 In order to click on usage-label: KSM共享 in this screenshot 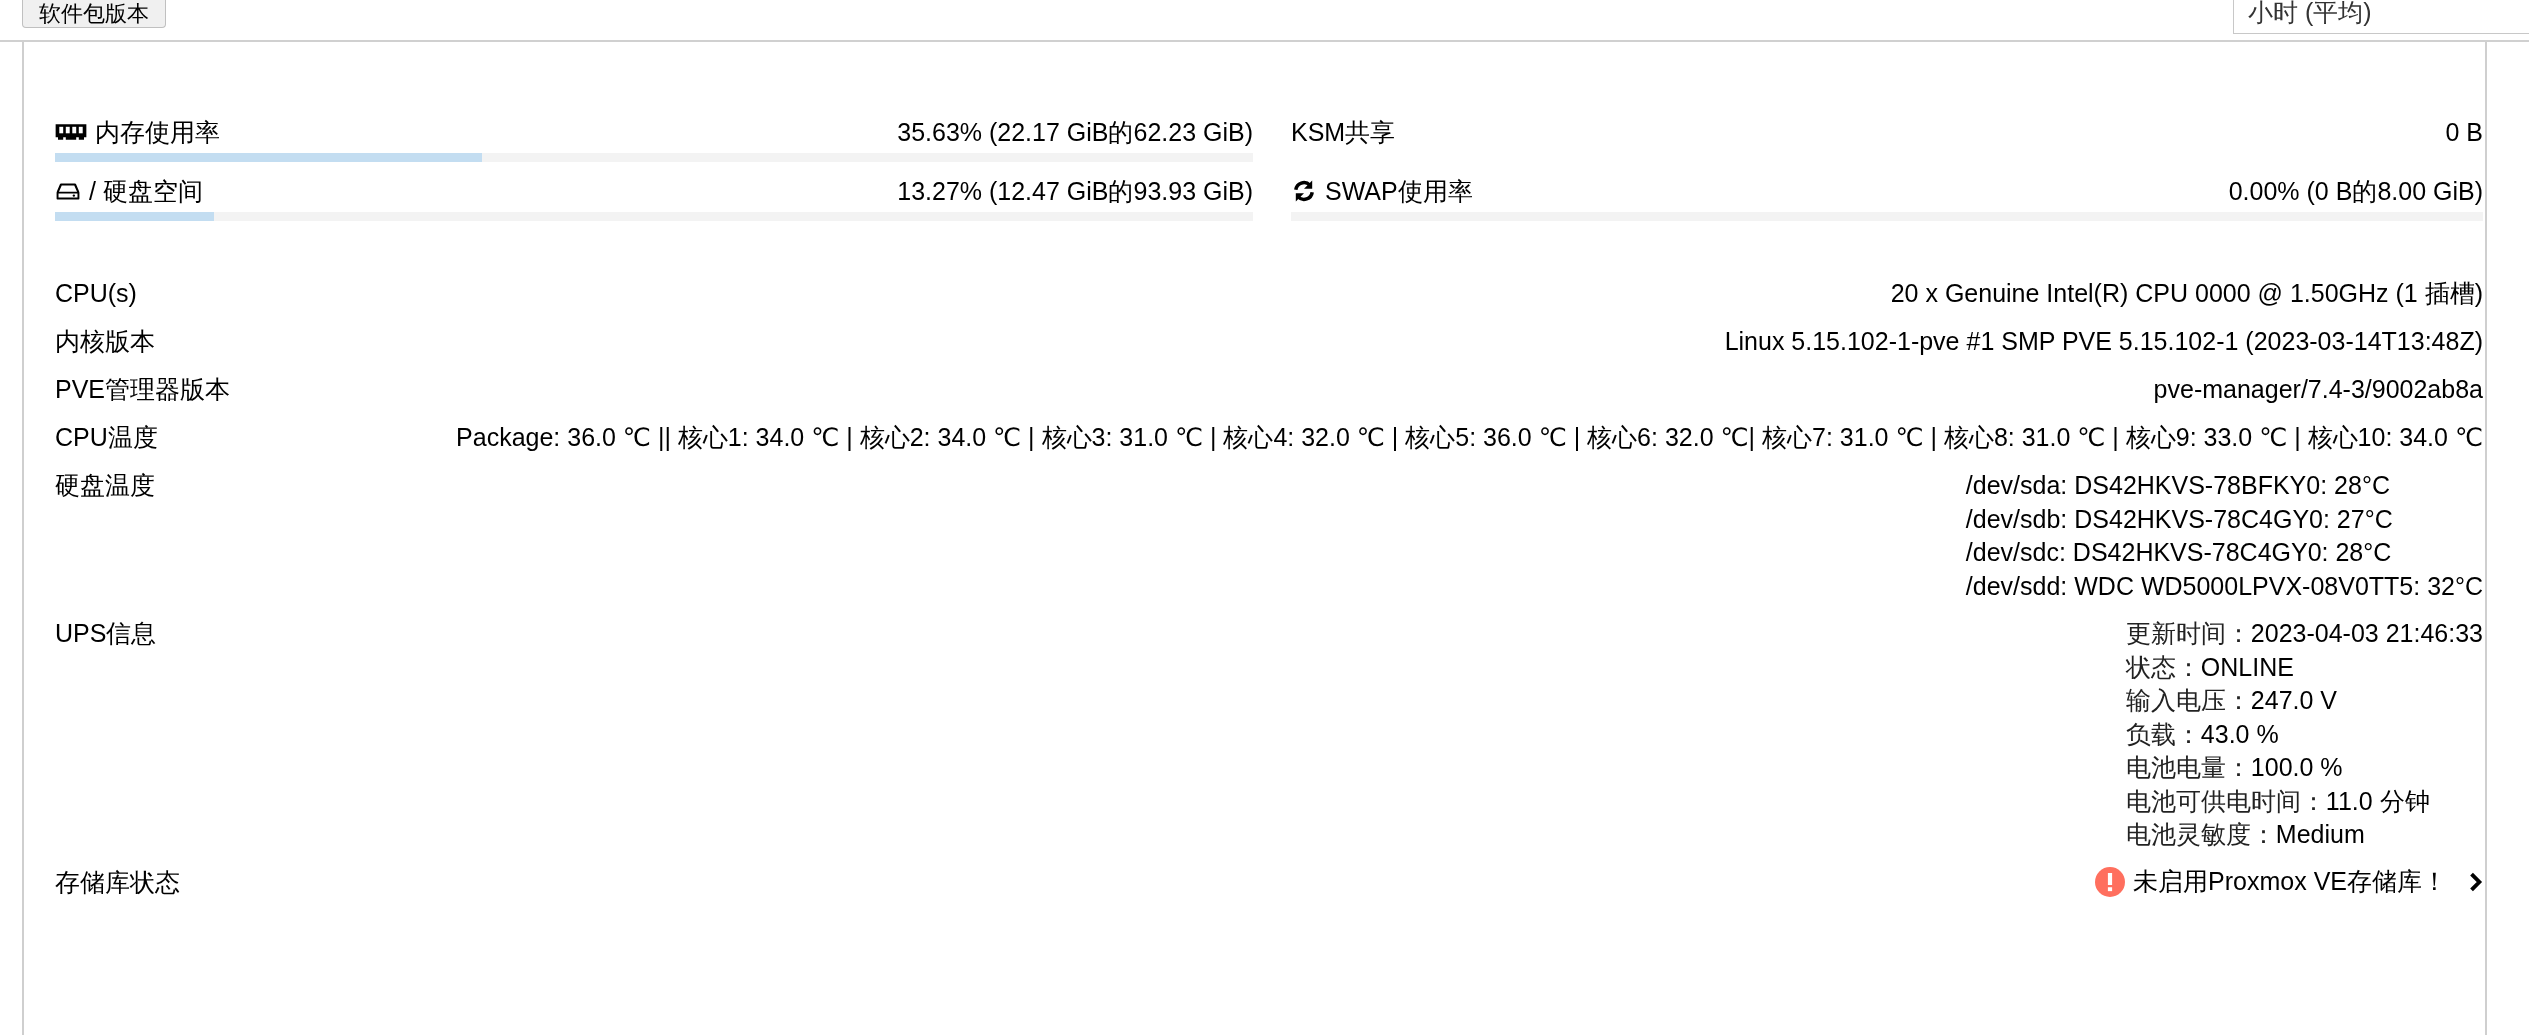, I will do `click(1343, 132)`.